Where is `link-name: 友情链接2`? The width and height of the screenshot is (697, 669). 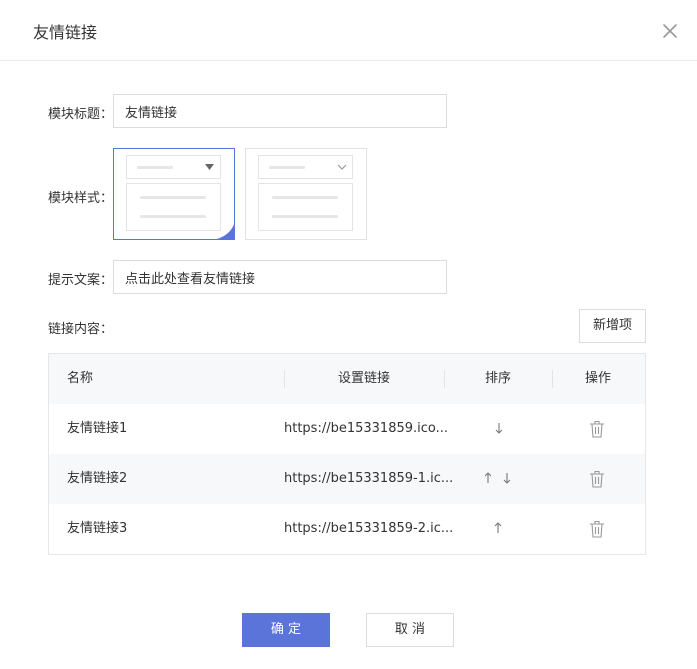 link-name: 友情链接2 is located at coordinates (97, 478).